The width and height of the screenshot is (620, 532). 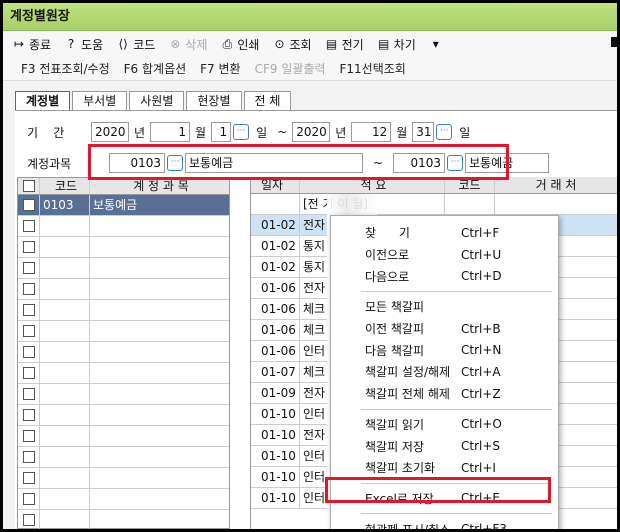 I want to click on tab-2: 사원별, so click(x=157, y=101).